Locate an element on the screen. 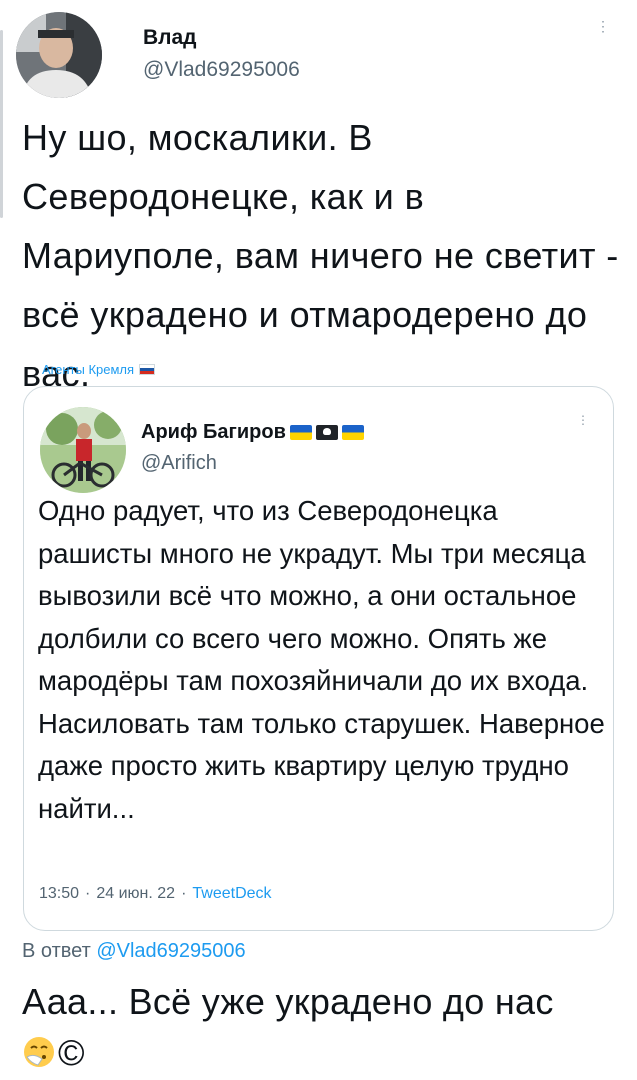 This screenshot has width=637, height=1080. quoted-avatar-photo is located at coordinates (83, 450).